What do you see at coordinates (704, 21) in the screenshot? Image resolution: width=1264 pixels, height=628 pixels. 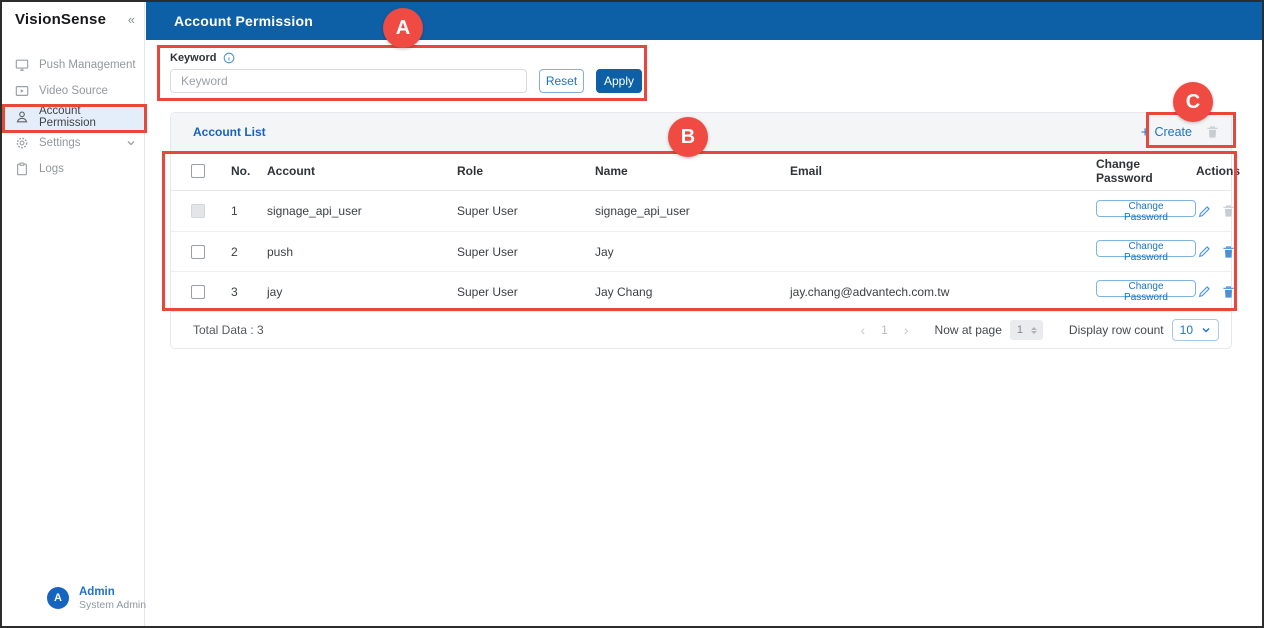 I see `page-header: Account Permission` at bounding box center [704, 21].